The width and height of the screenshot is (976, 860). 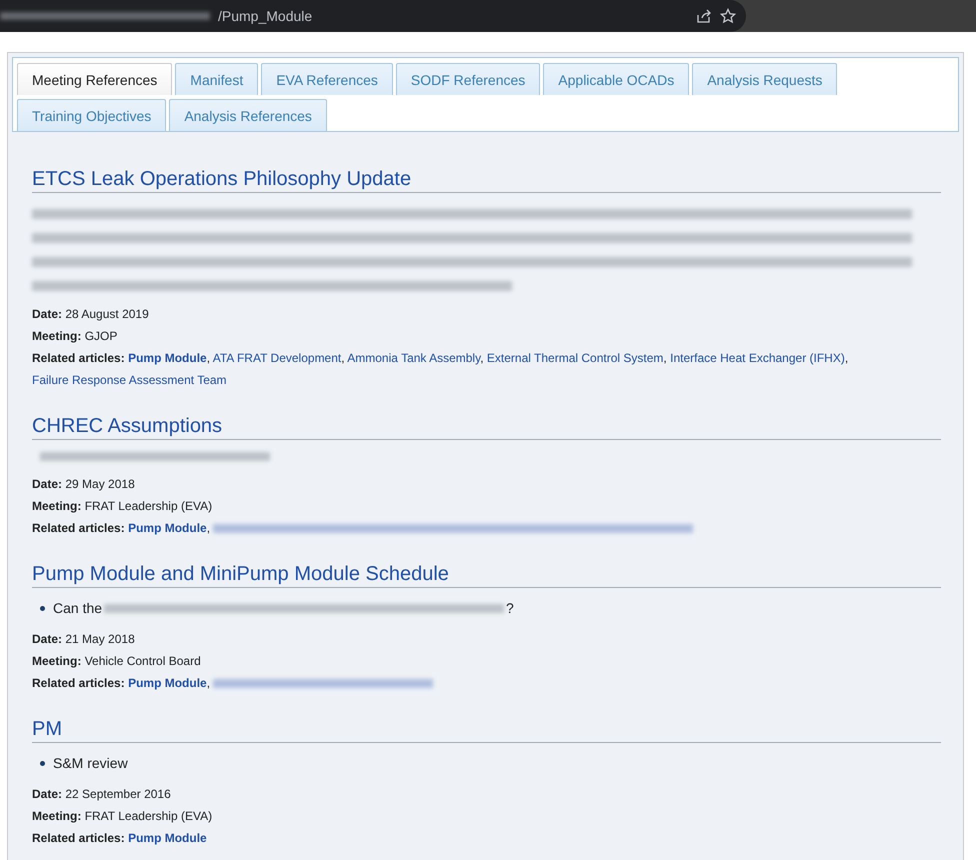 I want to click on star-icon, so click(x=728, y=16).